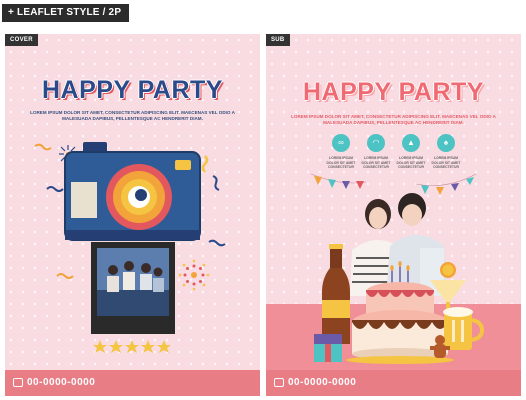 The image size is (526, 400). Describe the element at coordinates (132, 383) in the screenshot. I see `cover-footer: 00-0000-0000` at that location.